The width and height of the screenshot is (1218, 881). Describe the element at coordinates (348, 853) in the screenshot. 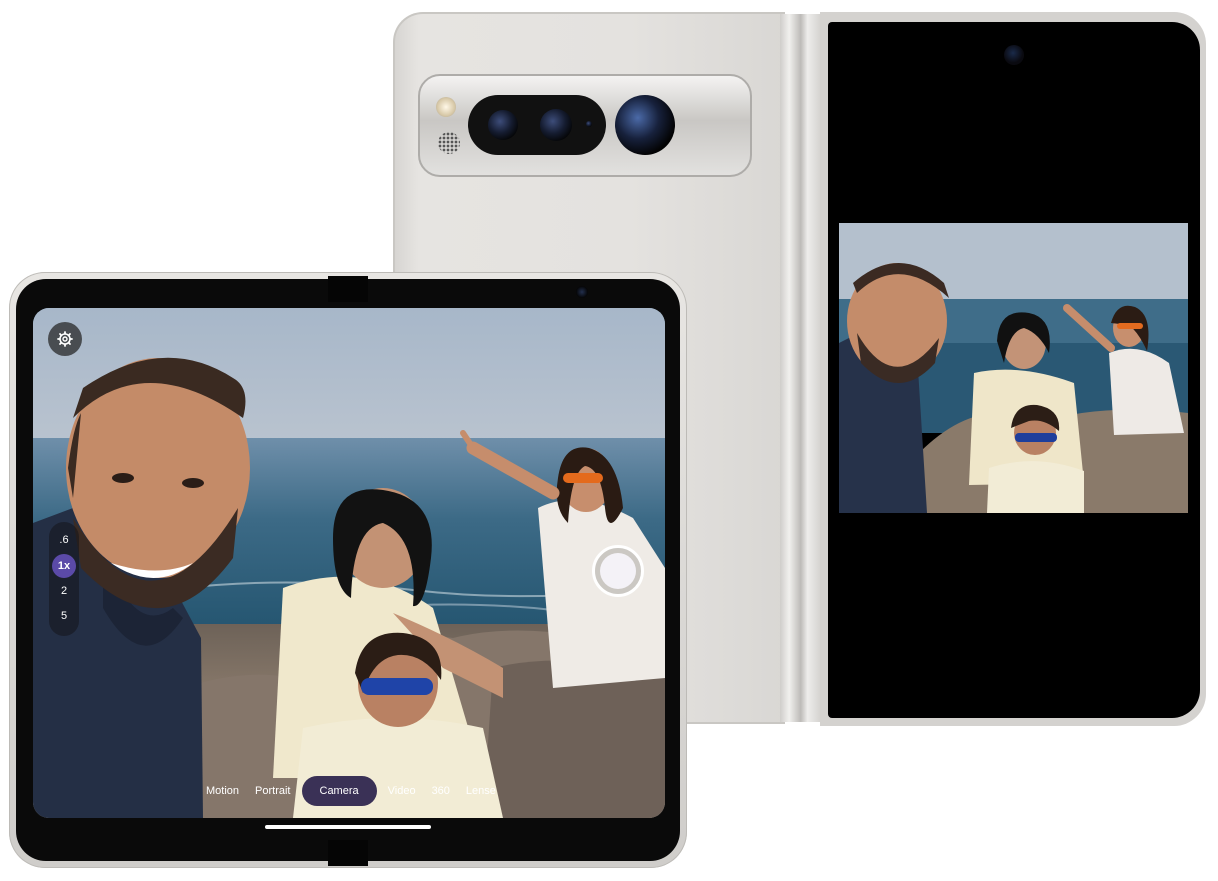

I see `hinge-notch-bottom` at that location.